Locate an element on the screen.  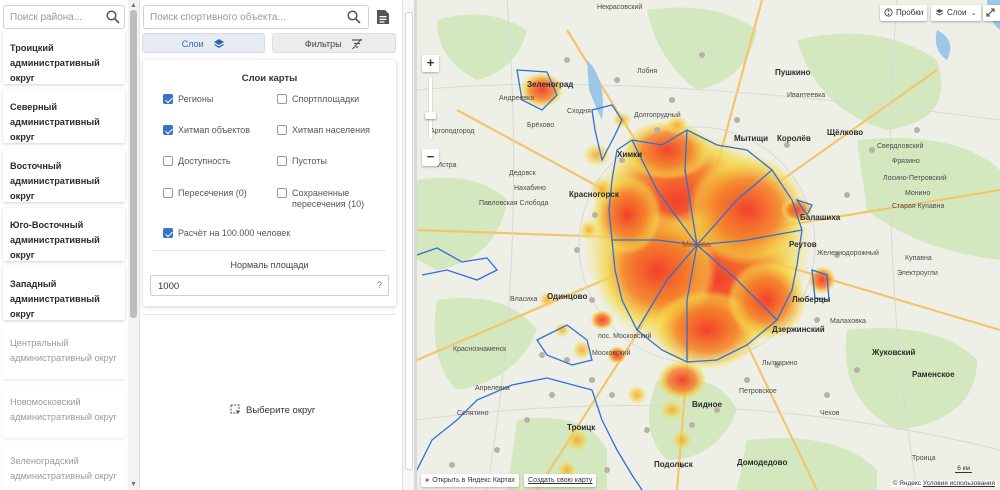
zoom-track is located at coordinates (430, 108).